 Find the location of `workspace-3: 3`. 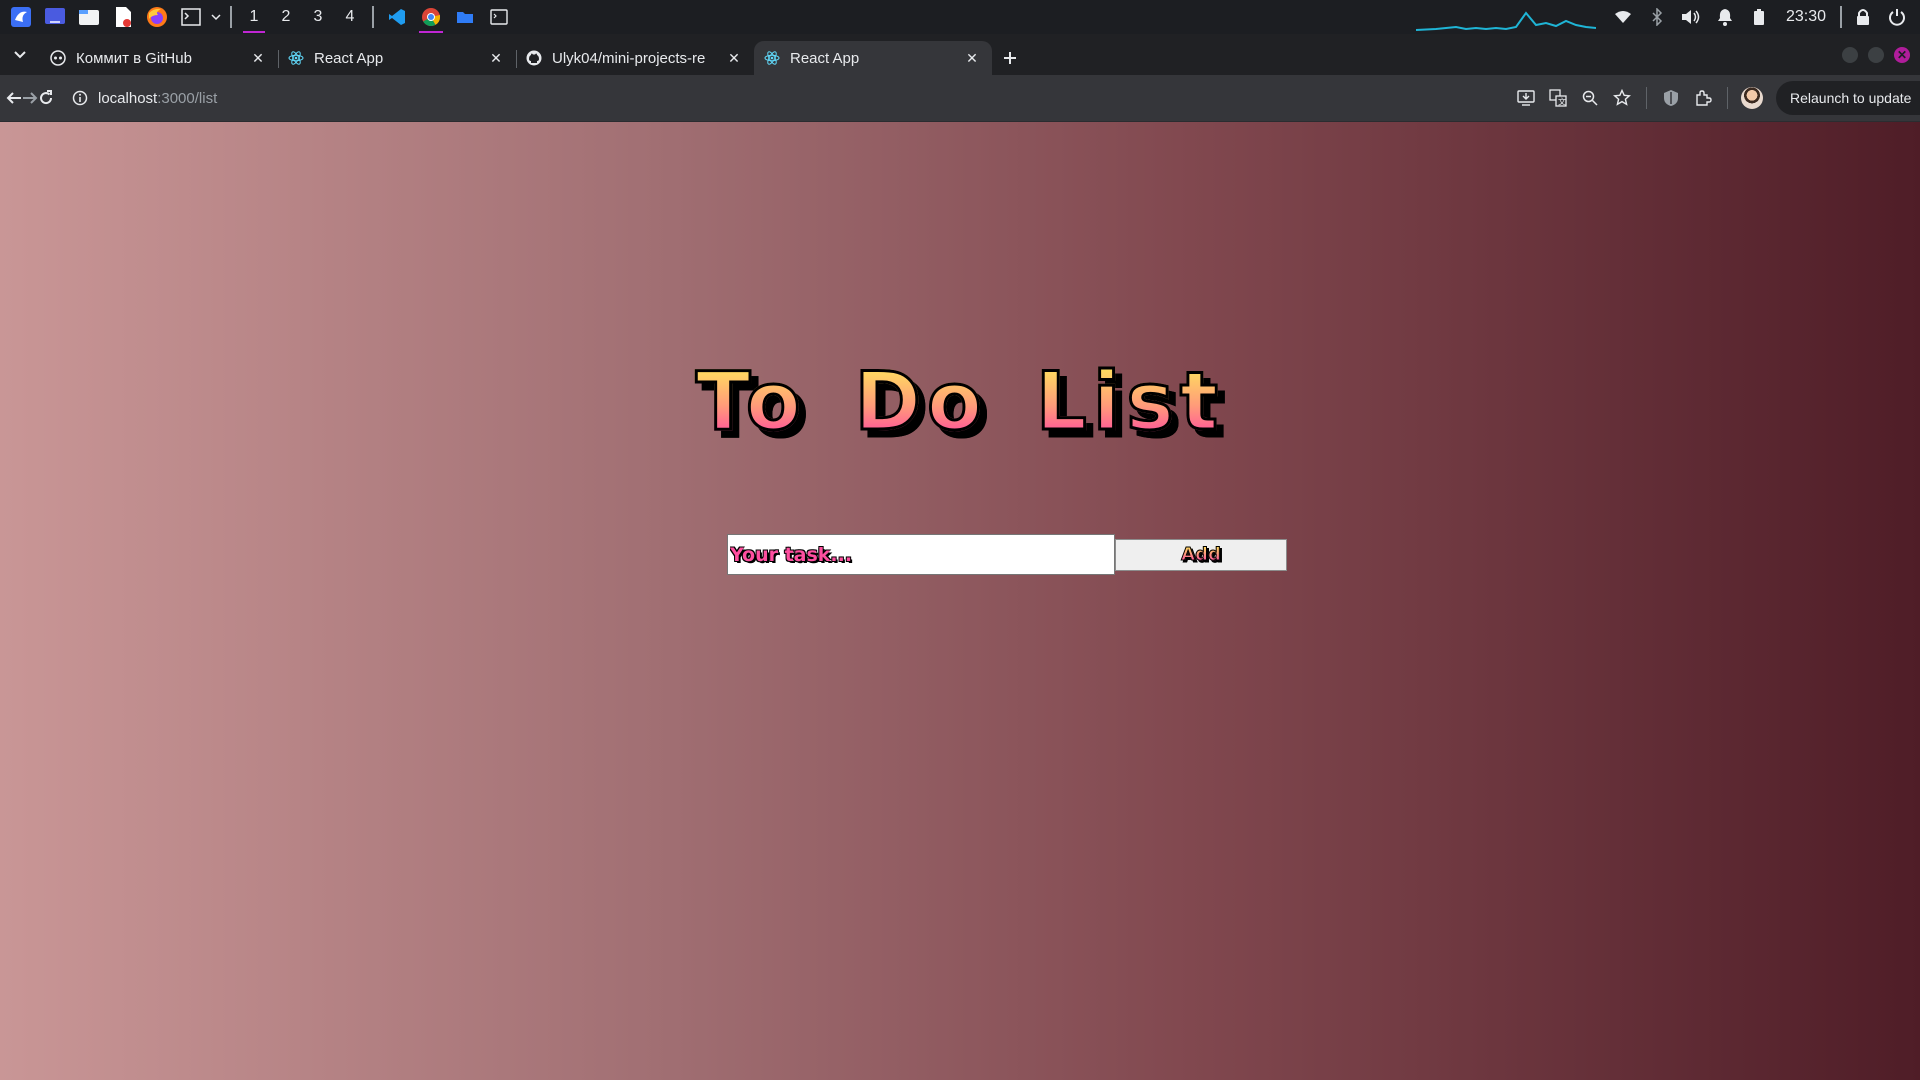

workspace-3: 3 is located at coordinates (318, 17).